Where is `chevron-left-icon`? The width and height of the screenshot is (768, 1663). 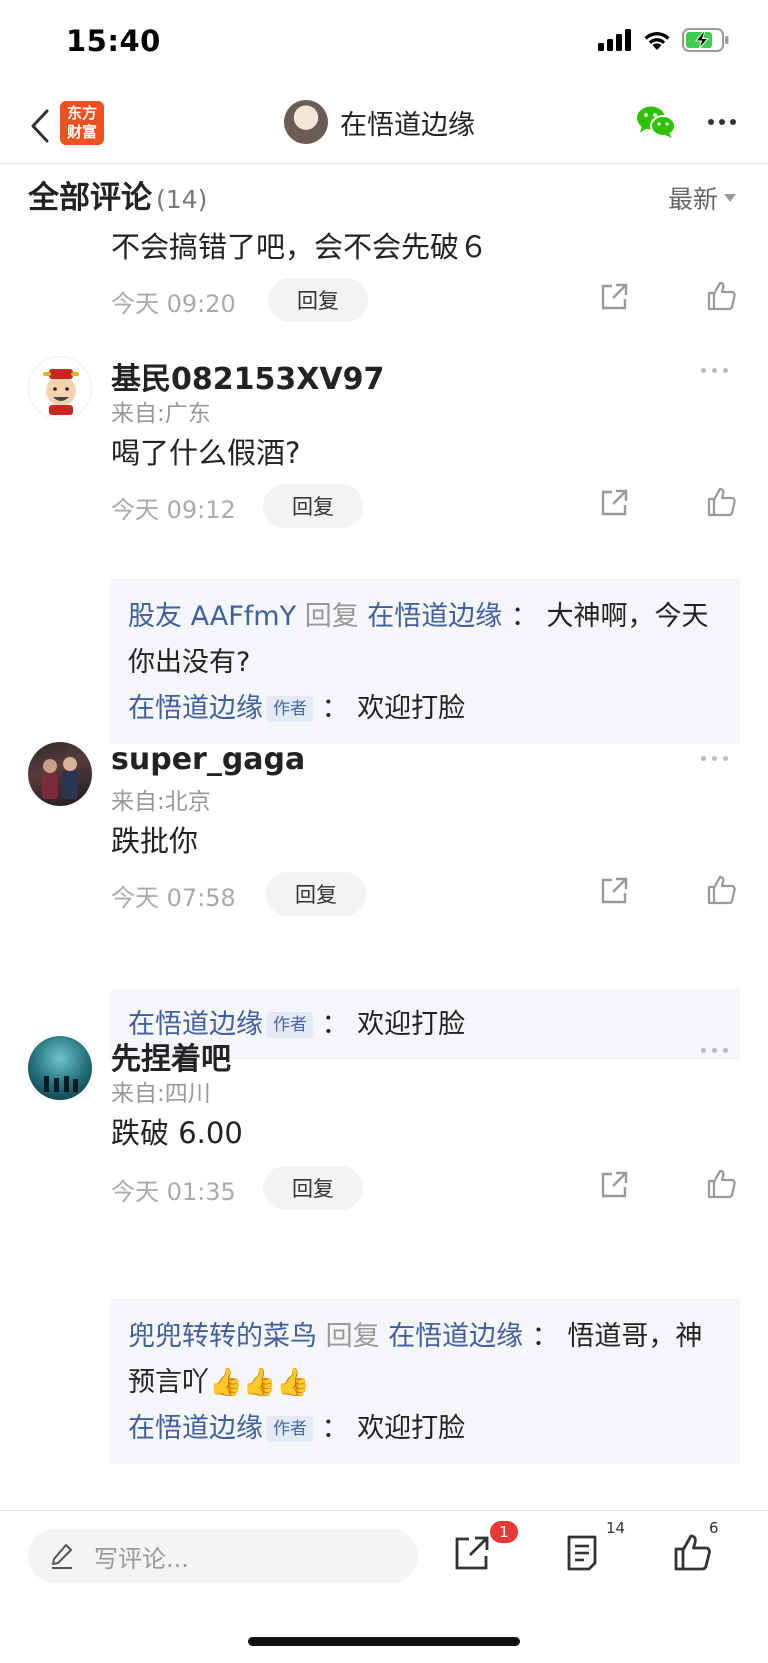
chevron-left-icon is located at coordinates (40, 126).